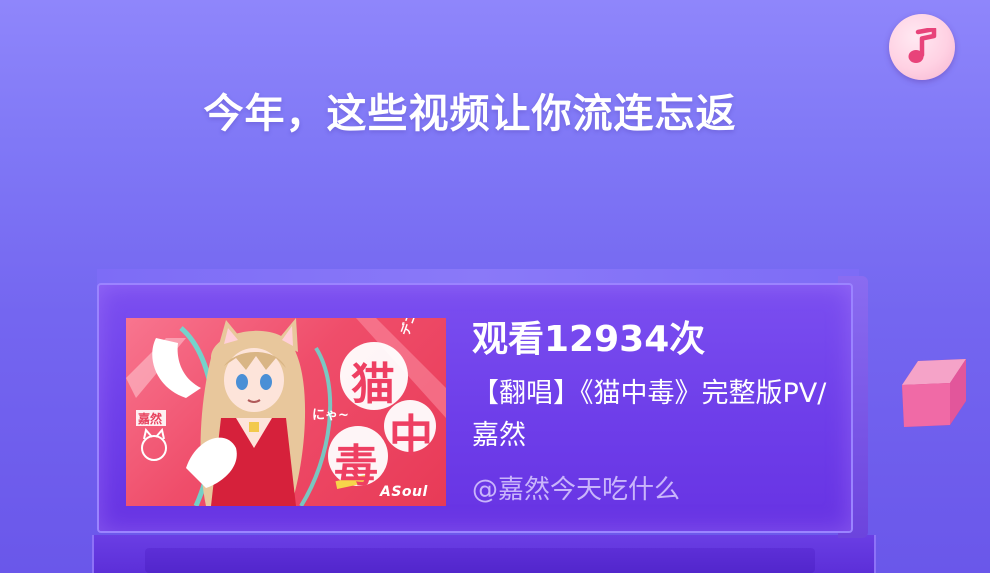  I want to click on music-note-icon, so click(922, 45).